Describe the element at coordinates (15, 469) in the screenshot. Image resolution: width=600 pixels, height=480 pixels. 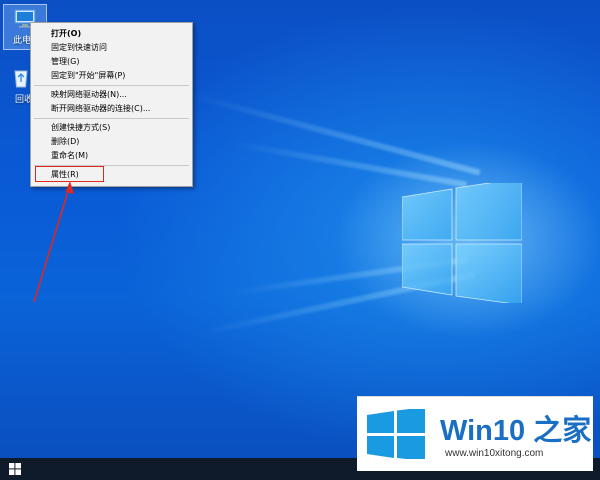
I see `windows-start-icon` at that location.